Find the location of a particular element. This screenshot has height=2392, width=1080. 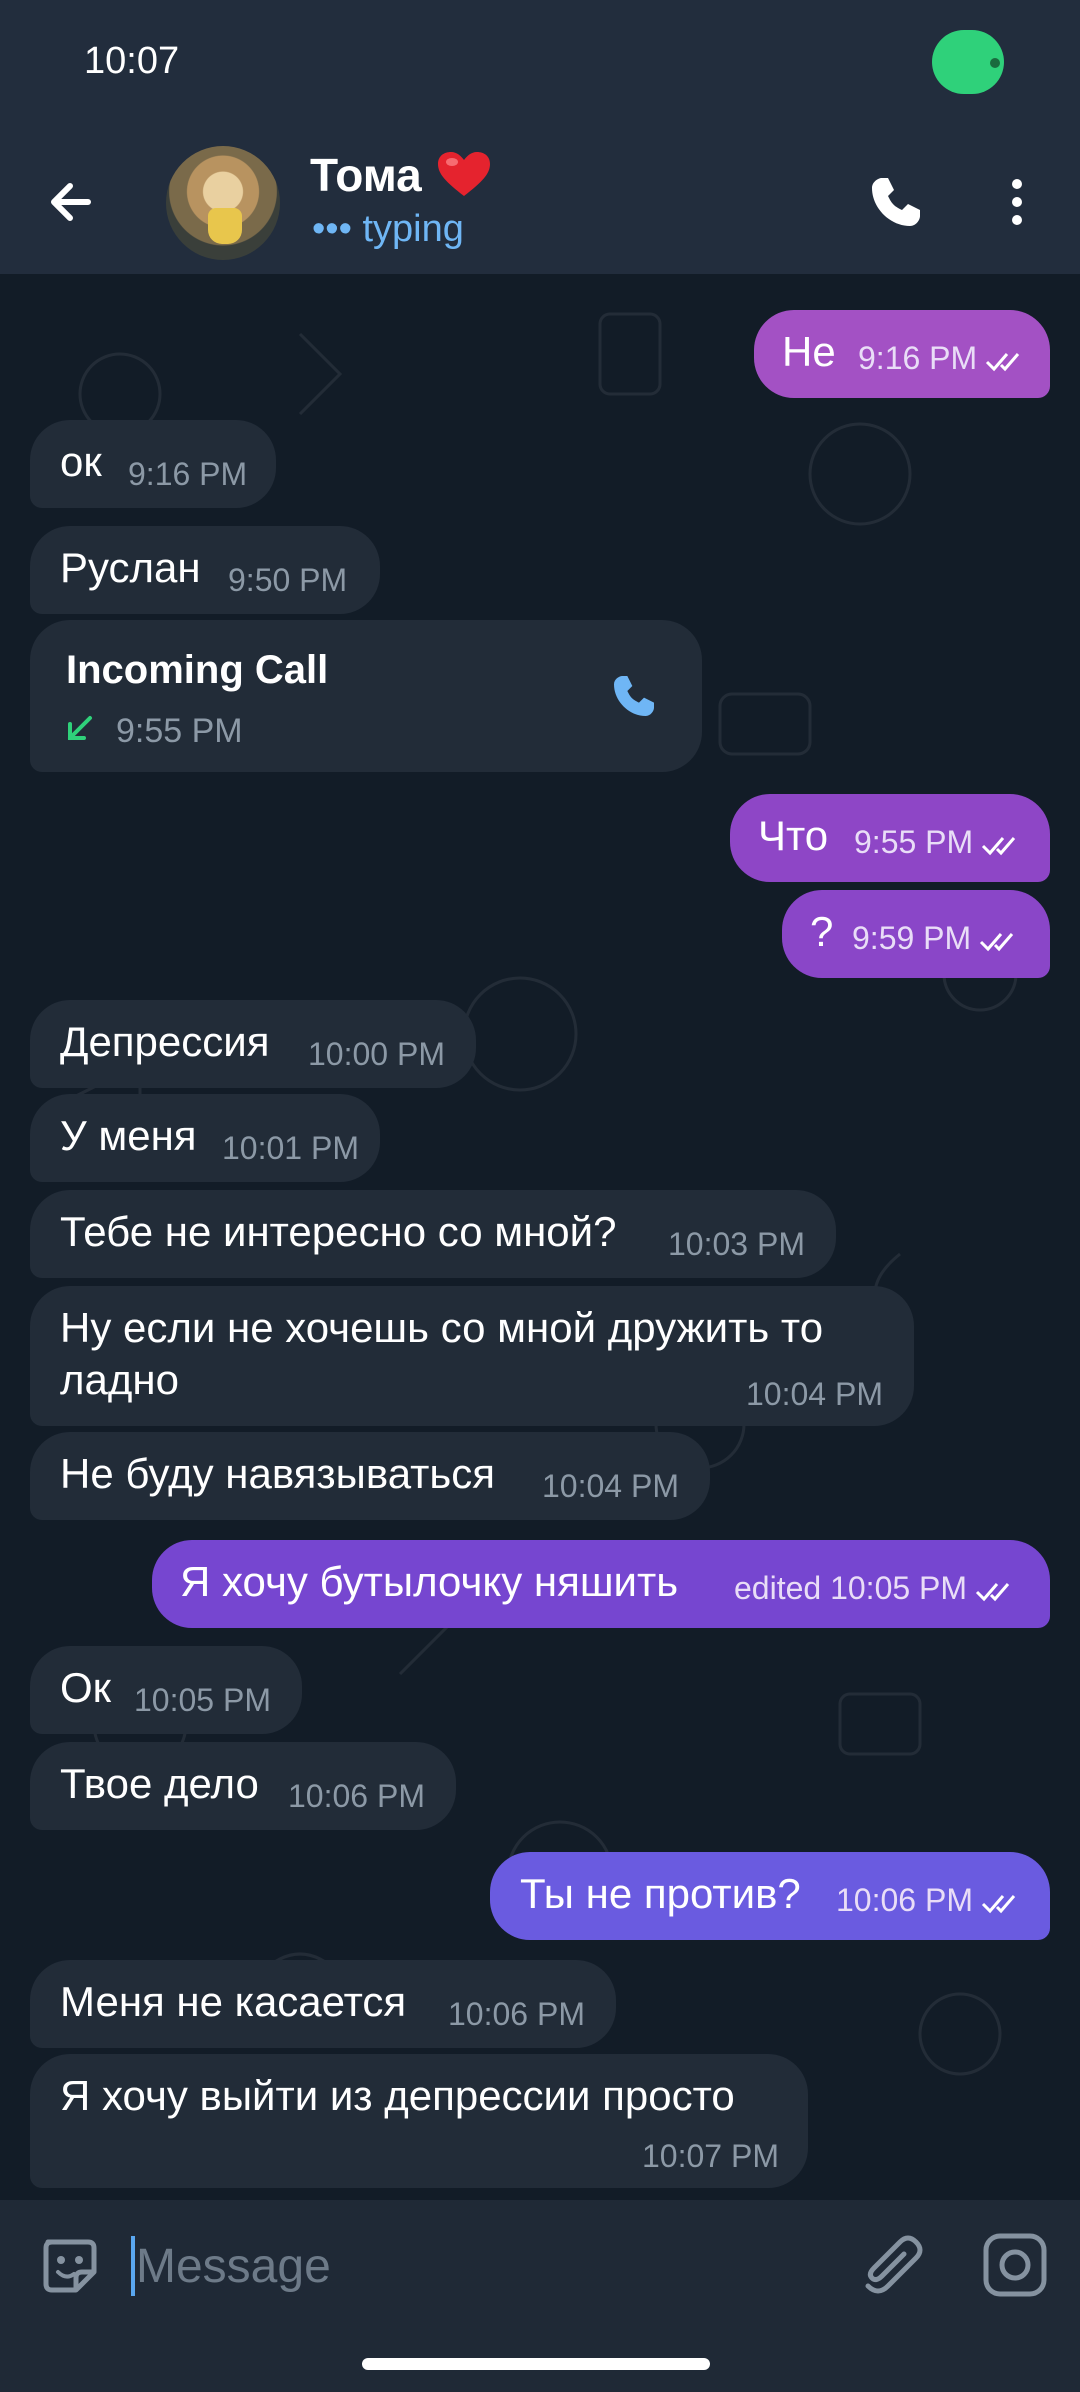

message-text: Руслан is located at coordinates (130, 567).